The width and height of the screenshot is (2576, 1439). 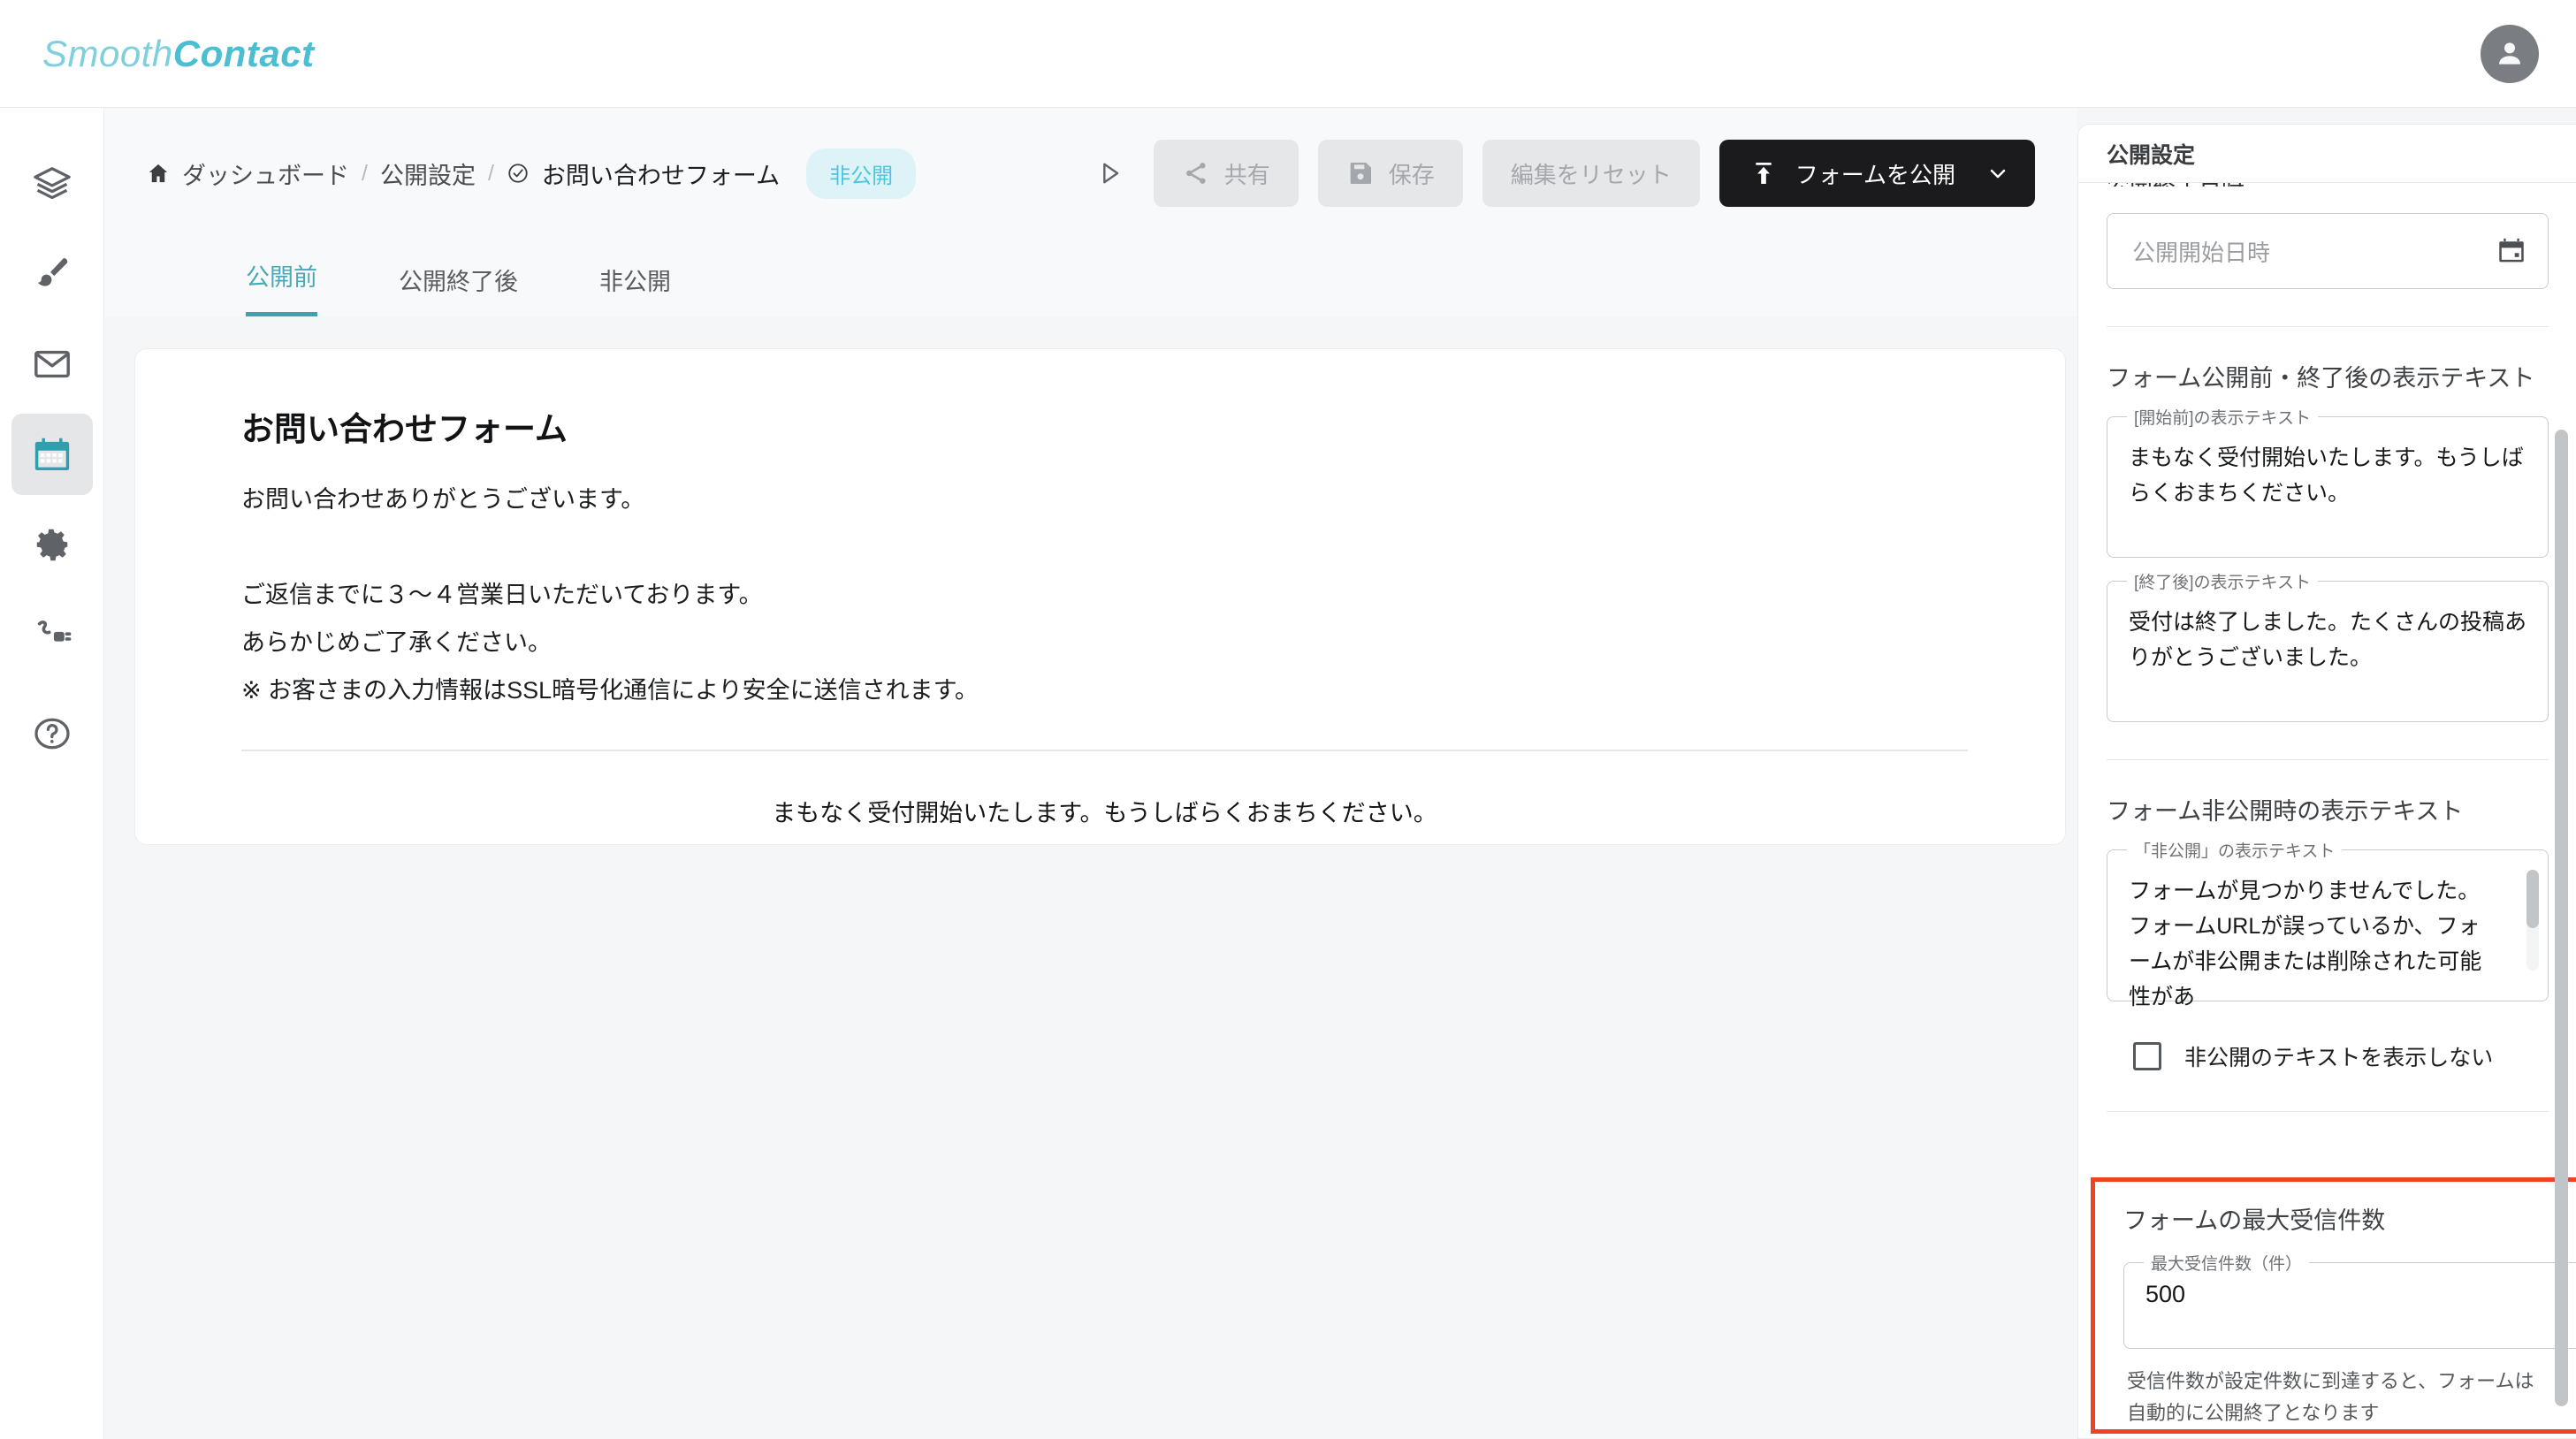 I want to click on app-logo: SmoothContact, so click(x=178, y=54).